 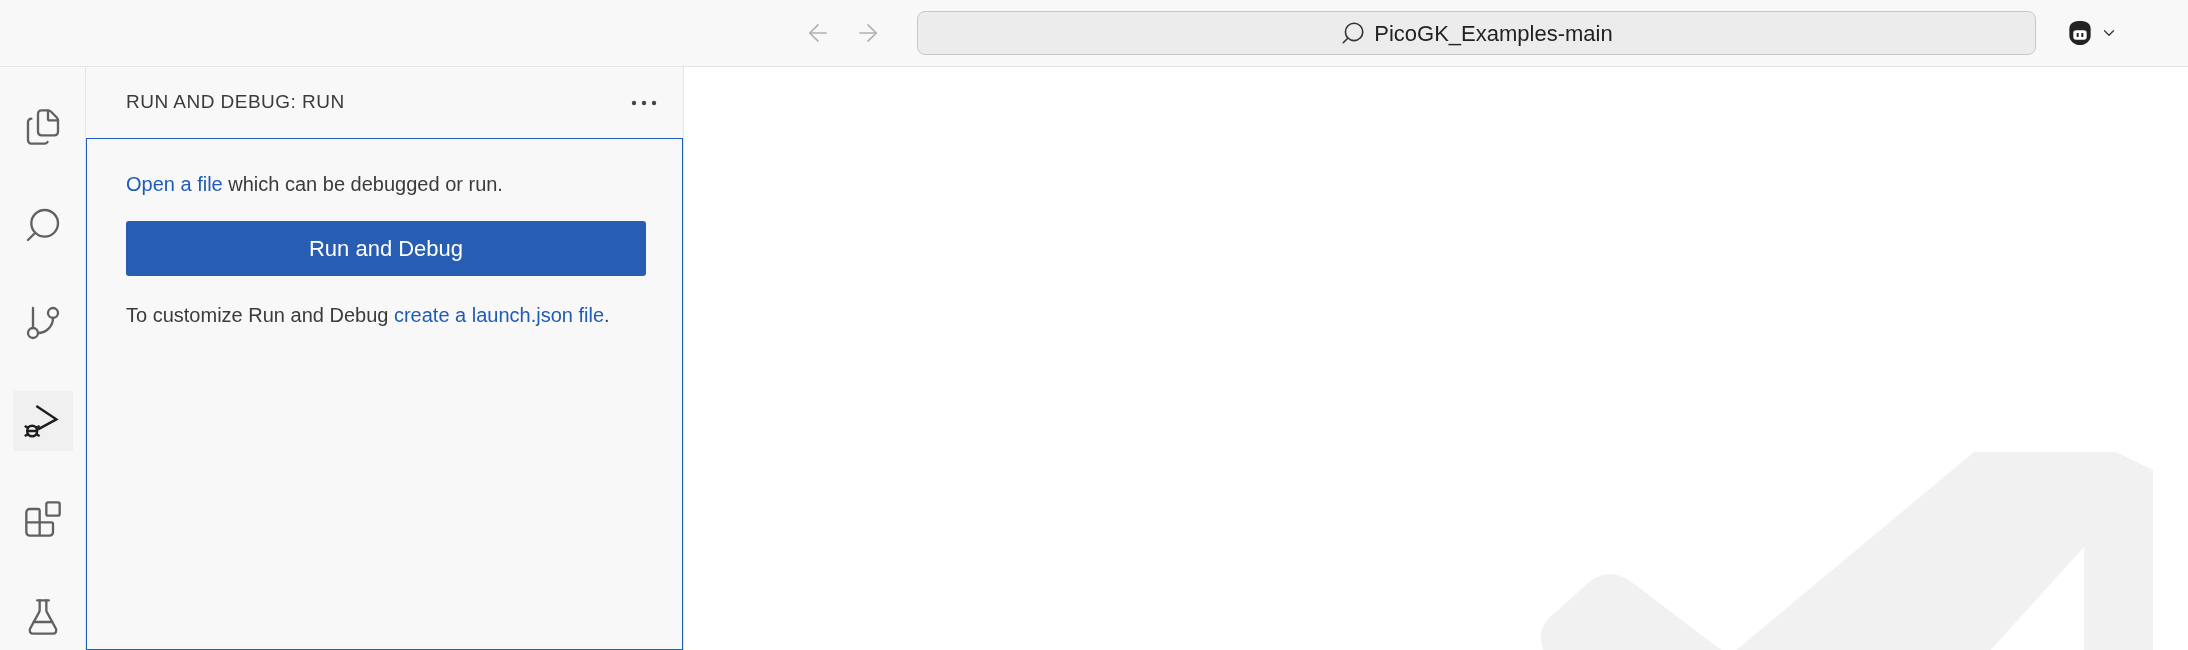 What do you see at coordinates (1493, 33) in the screenshot?
I see `workspace-name: PicoGK_Examples-main` at bounding box center [1493, 33].